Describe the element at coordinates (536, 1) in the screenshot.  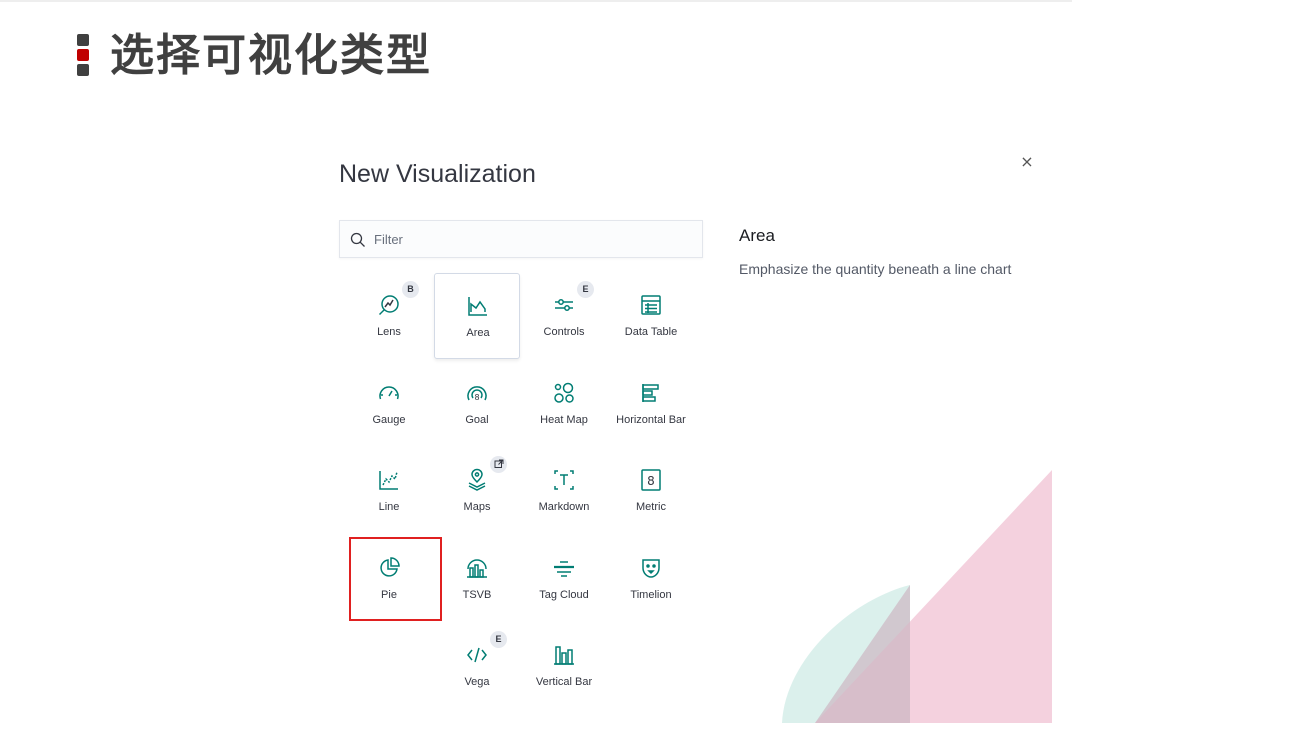
I see `top-divider` at that location.